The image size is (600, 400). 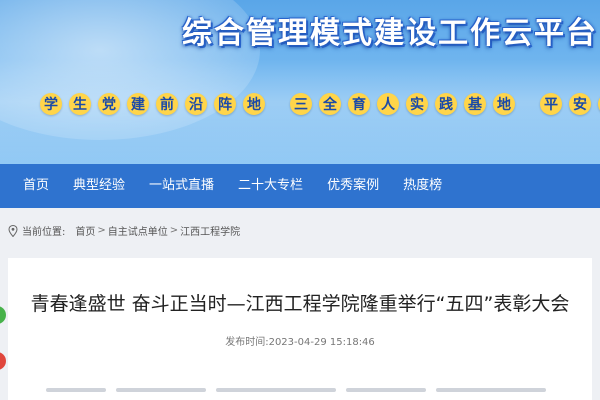 What do you see at coordinates (51, 104) in the screenshot?
I see `slogan-char: 学` at bounding box center [51, 104].